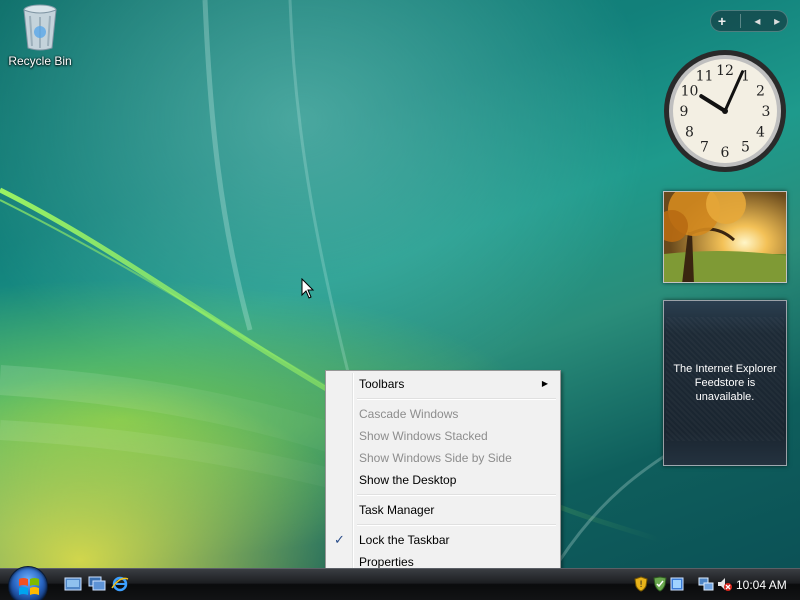 The width and height of the screenshot is (800, 600). Describe the element at coordinates (725, 71) in the screenshot. I see `clock-numeral: 12` at that location.